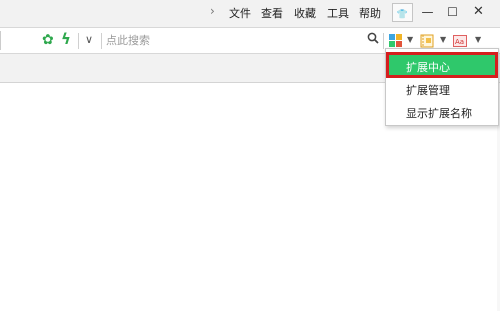  I want to click on minimize-button: —, so click(427, 12).